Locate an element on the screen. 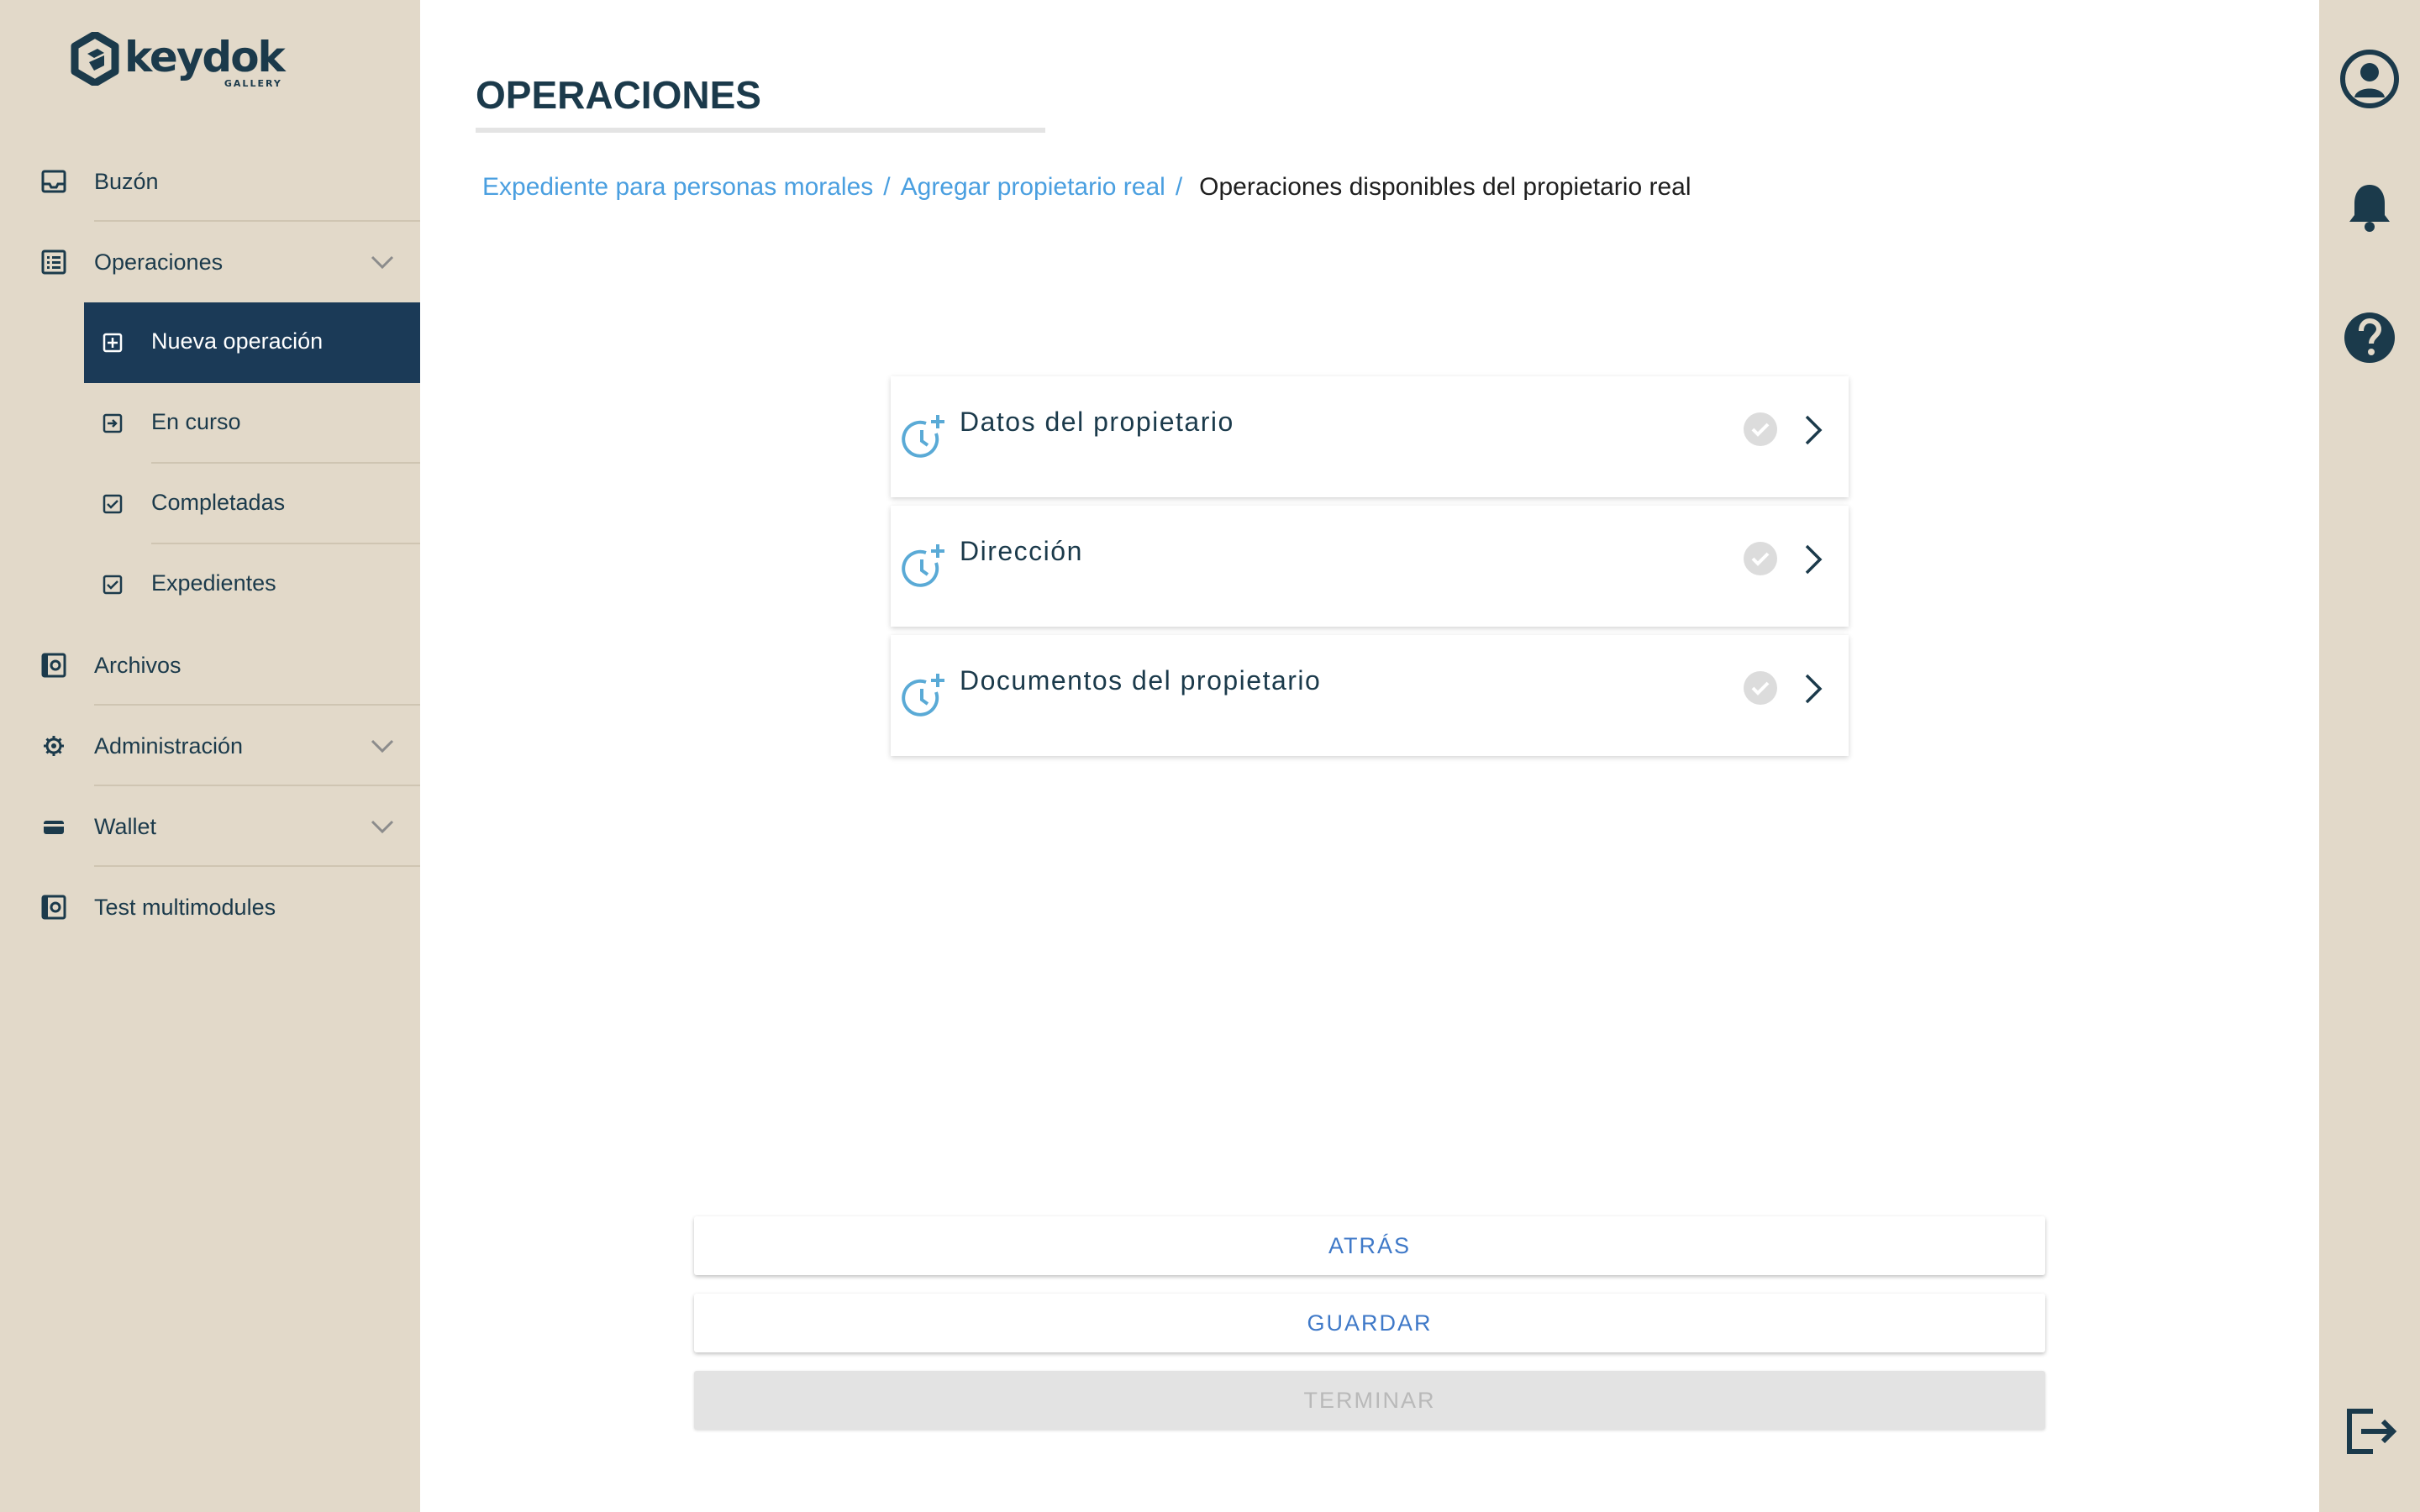 The image size is (2420, 1512). breadcrumb-link-expediente: Expediente para personas morales is located at coordinates (677, 187).